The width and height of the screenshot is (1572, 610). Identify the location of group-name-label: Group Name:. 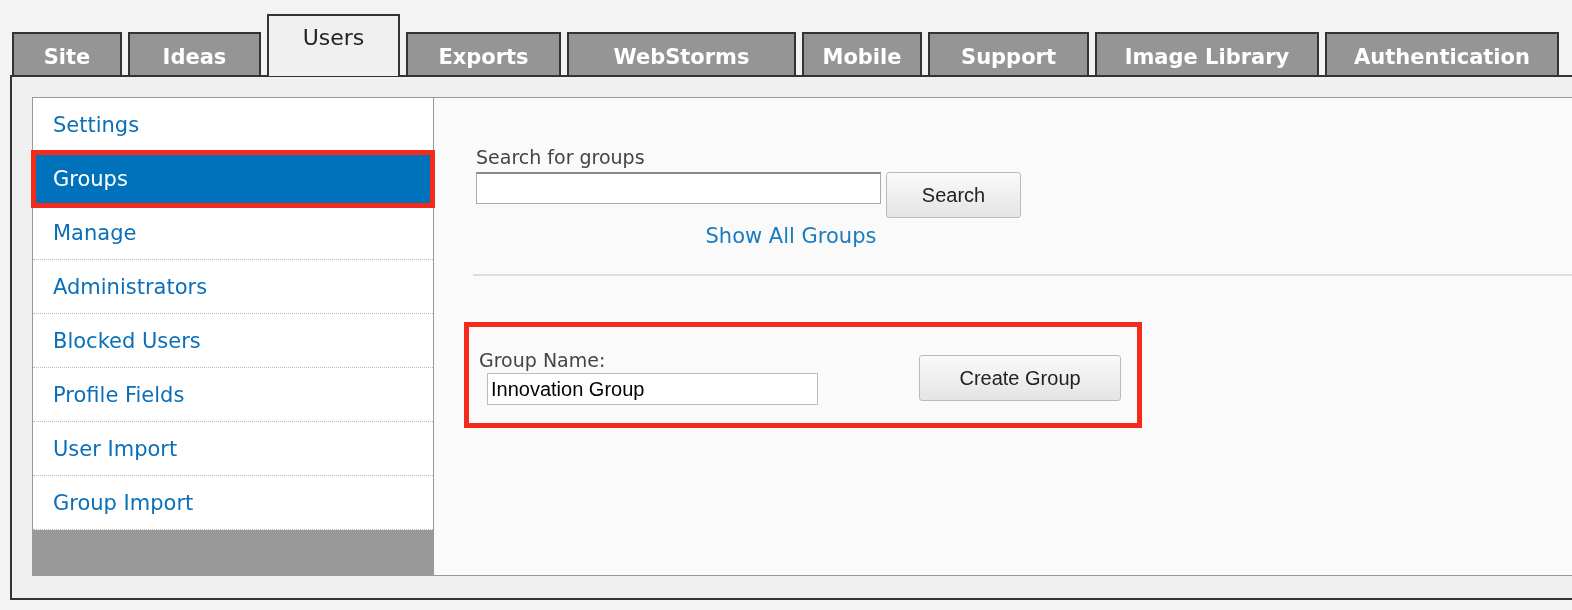
(543, 360).